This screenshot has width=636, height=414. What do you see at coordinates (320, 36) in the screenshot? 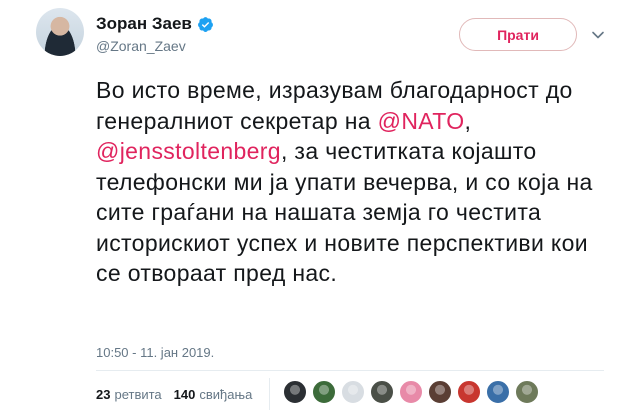
I see `tweet-header: Зоран Заев @Zoran_Zaev Прати` at bounding box center [320, 36].